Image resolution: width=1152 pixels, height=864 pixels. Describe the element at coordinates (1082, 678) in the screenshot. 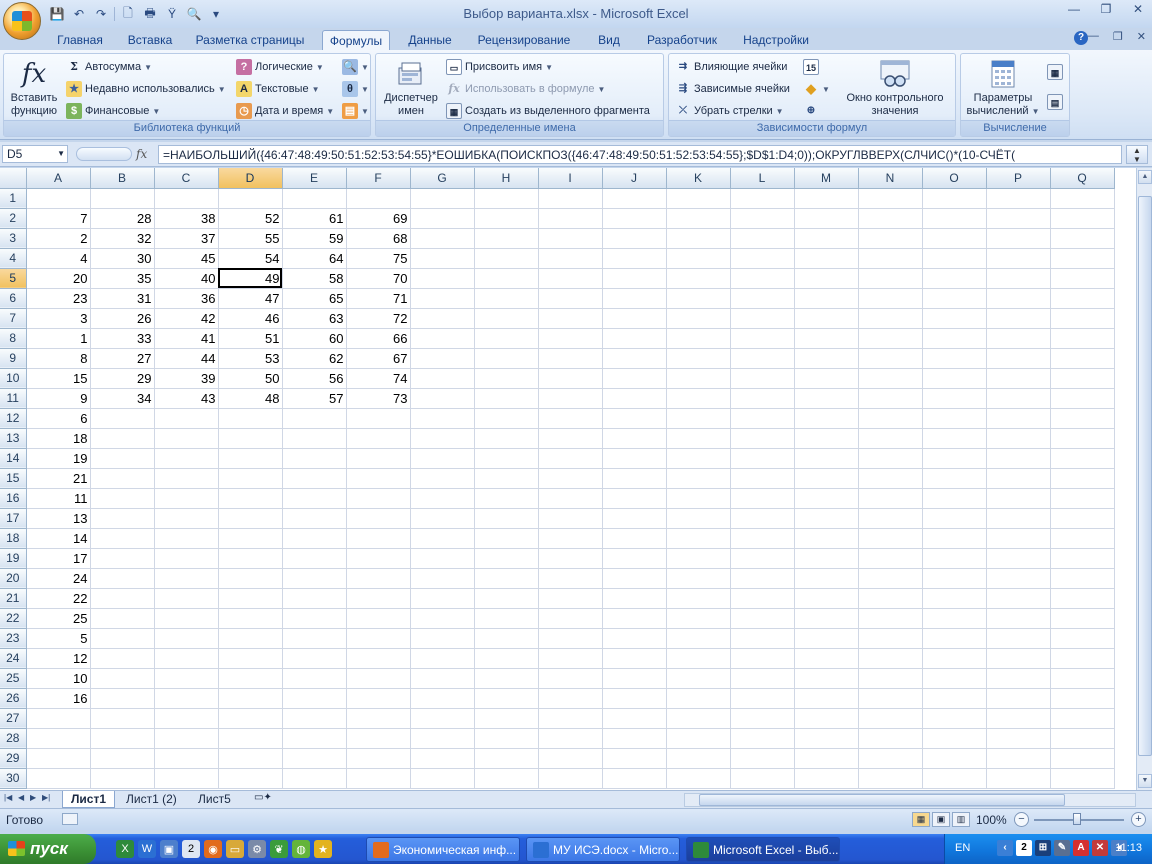

I see `cell-q25` at that location.